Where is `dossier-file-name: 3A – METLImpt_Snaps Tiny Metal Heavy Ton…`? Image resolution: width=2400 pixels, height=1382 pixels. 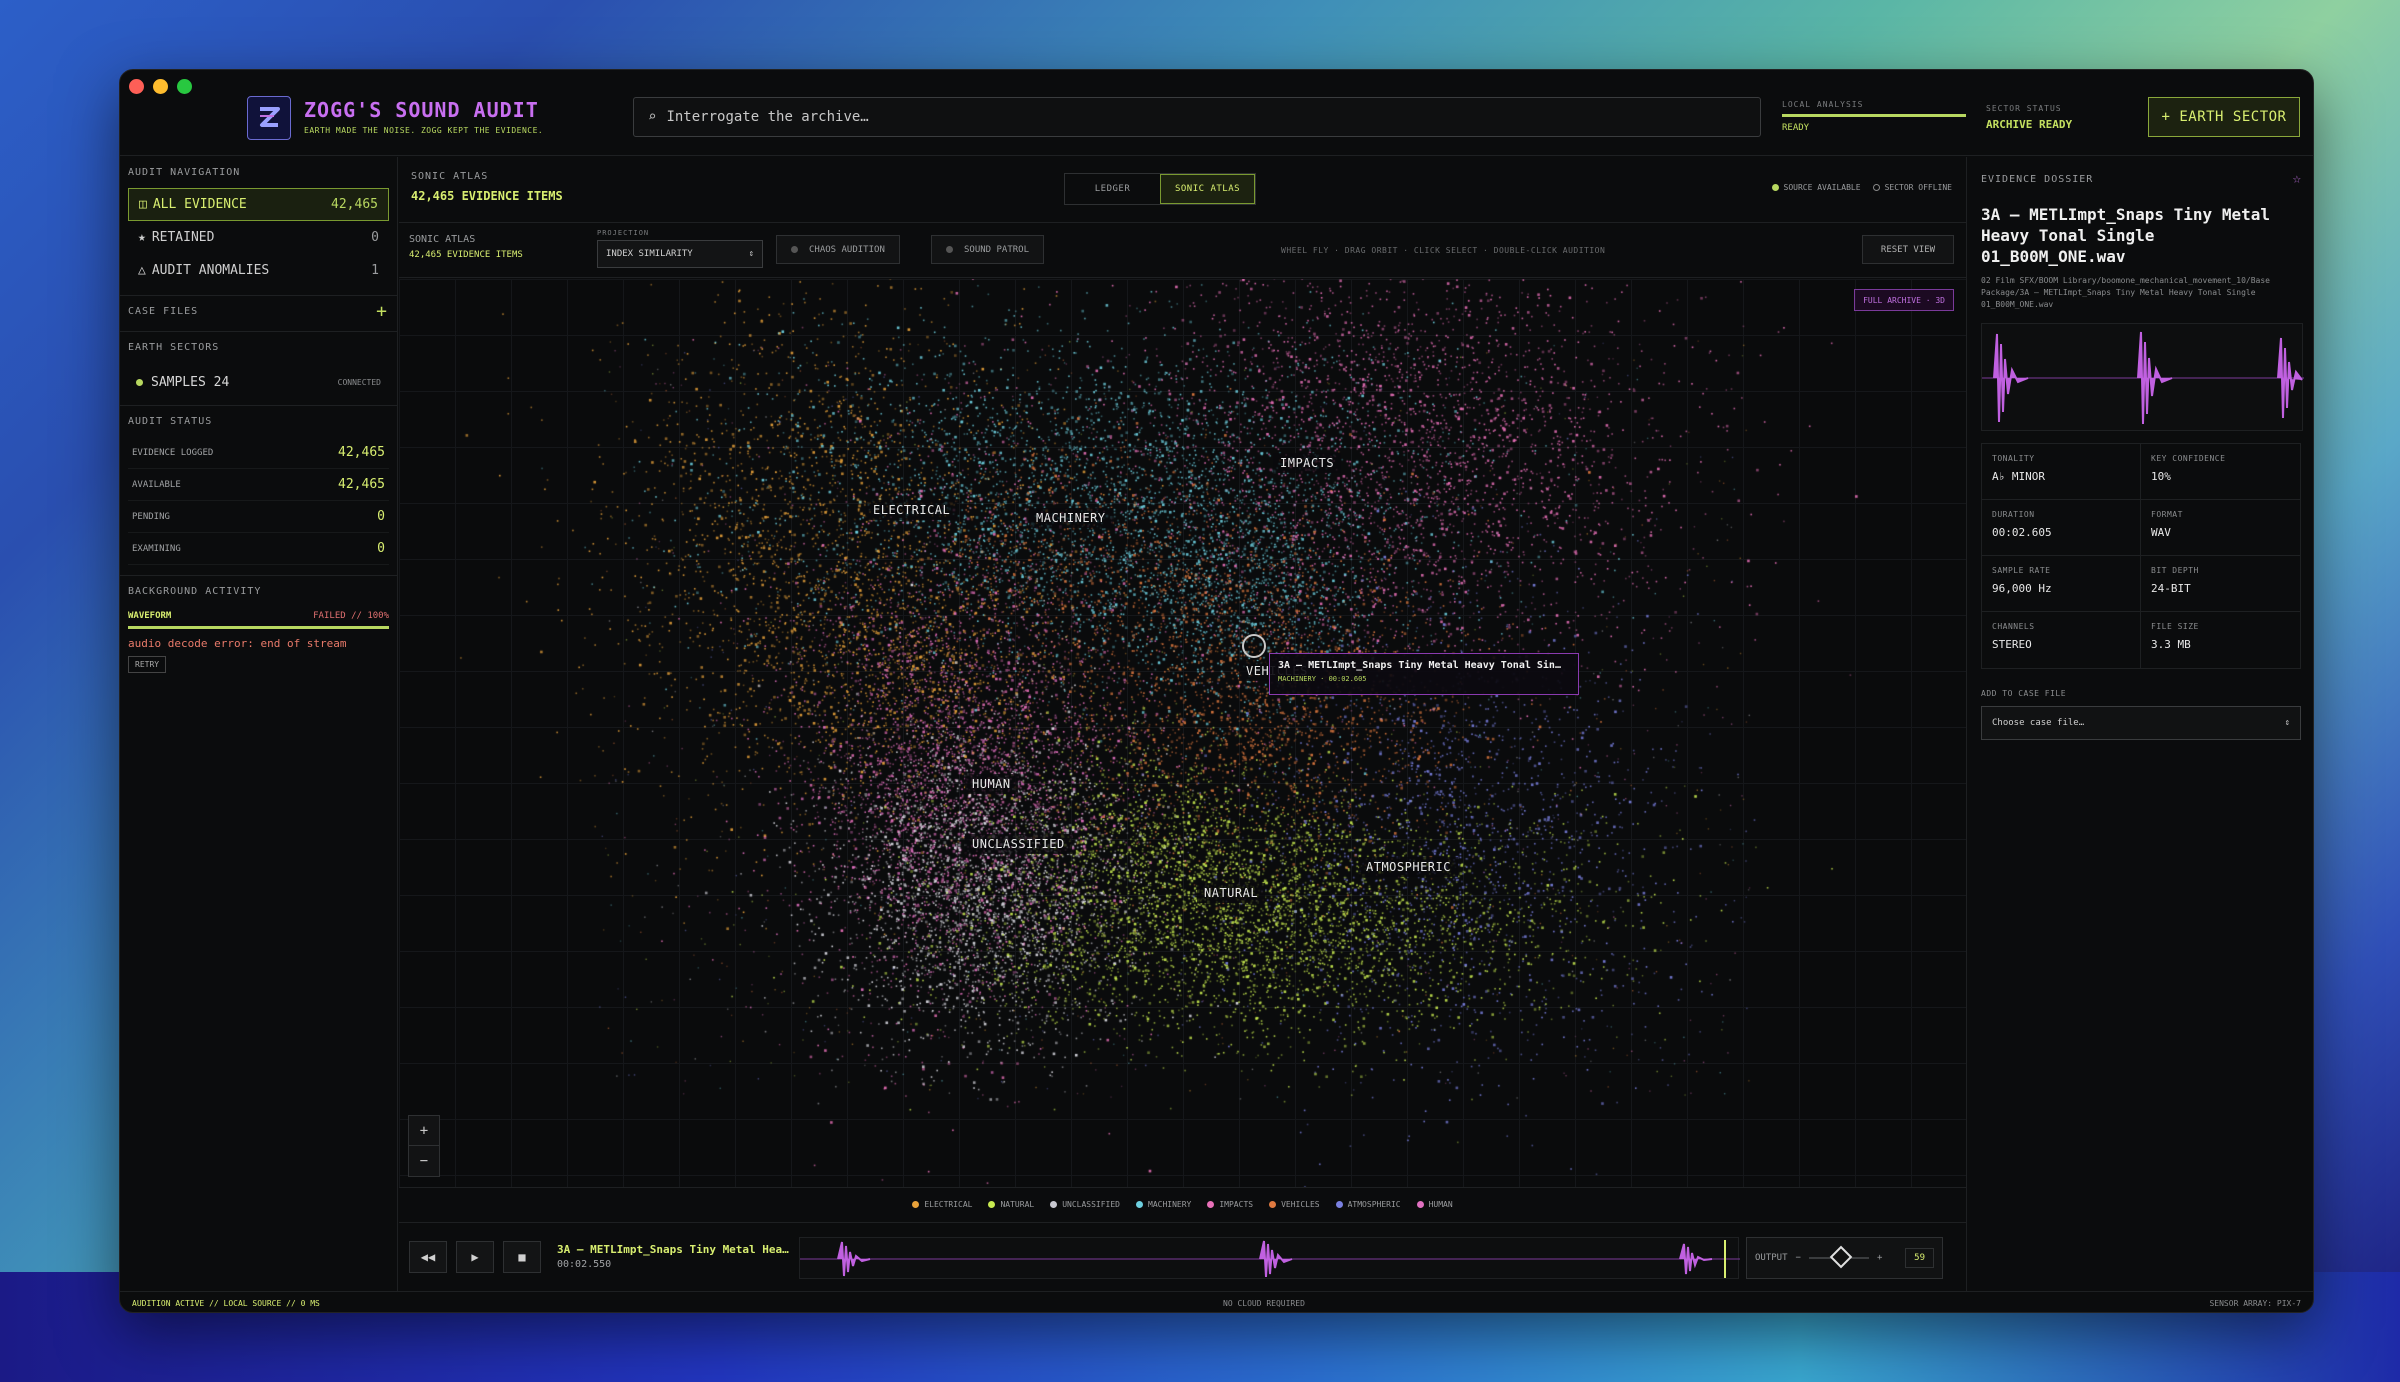 dossier-file-name: 3A – METLImpt_Snaps Tiny Metal Heavy Ton… is located at coordinates (2125, 235).